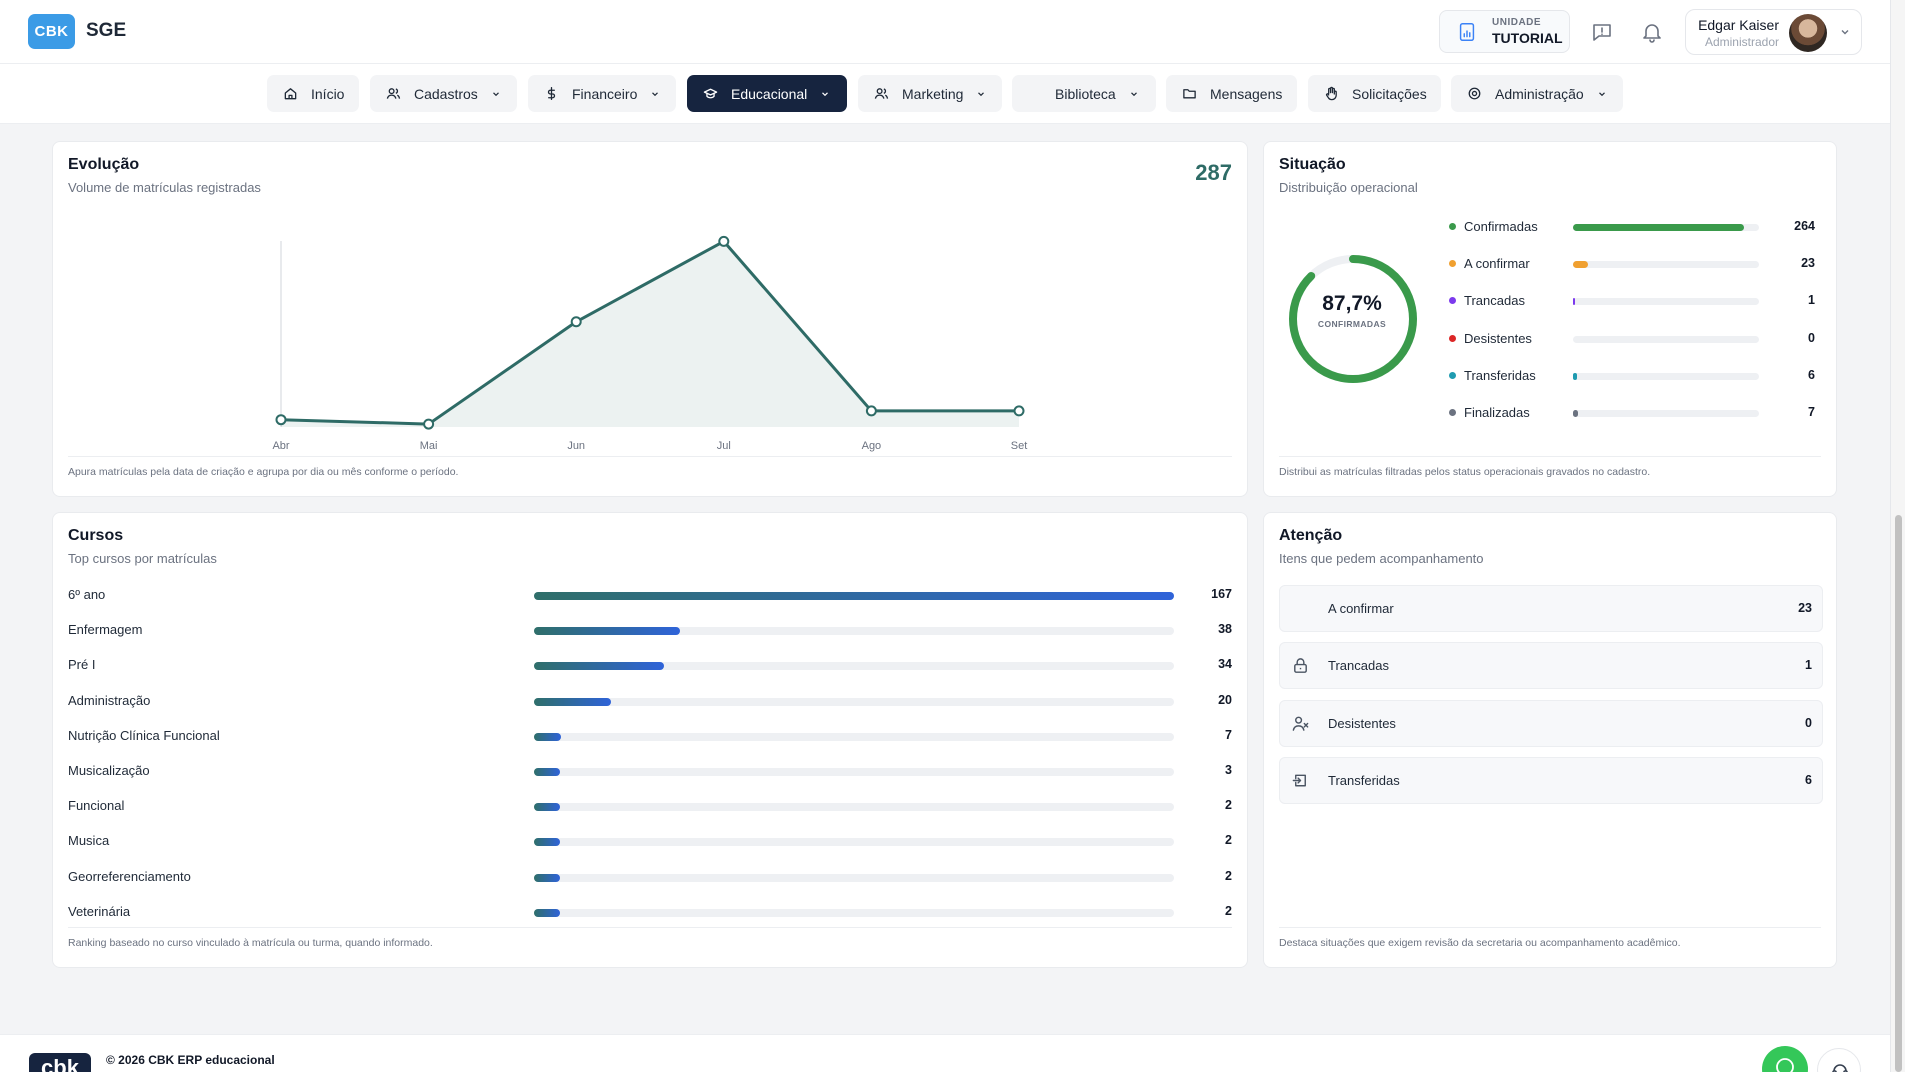  I want to click on nav-label: Início, so click(328, 93).